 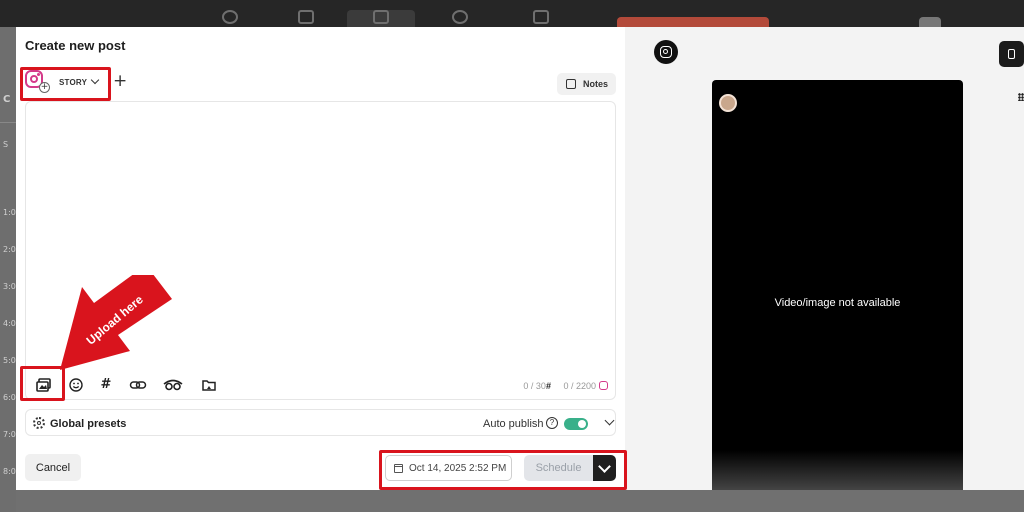 What do you see at coordinates (503, 470) in the screenshot?
I see `highlight-schedule-controls` at bounding box center [503, 470].